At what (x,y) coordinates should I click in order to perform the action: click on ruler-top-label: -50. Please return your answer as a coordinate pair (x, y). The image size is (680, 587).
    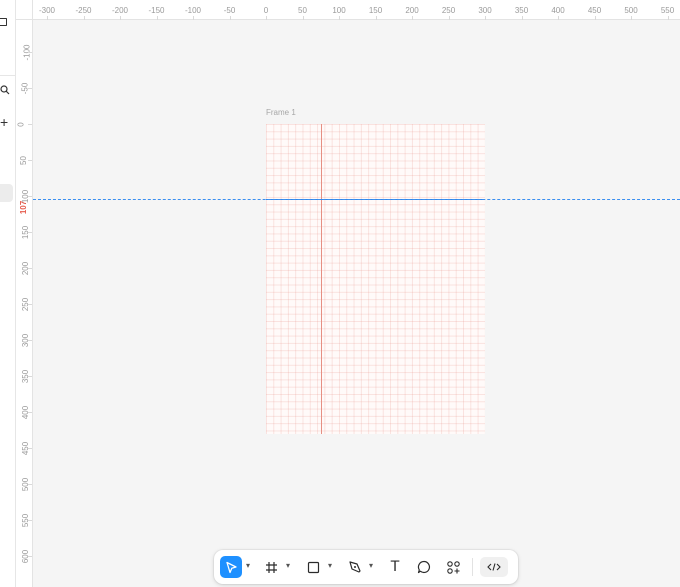
    Looking at the image, I should click on (229, 10).